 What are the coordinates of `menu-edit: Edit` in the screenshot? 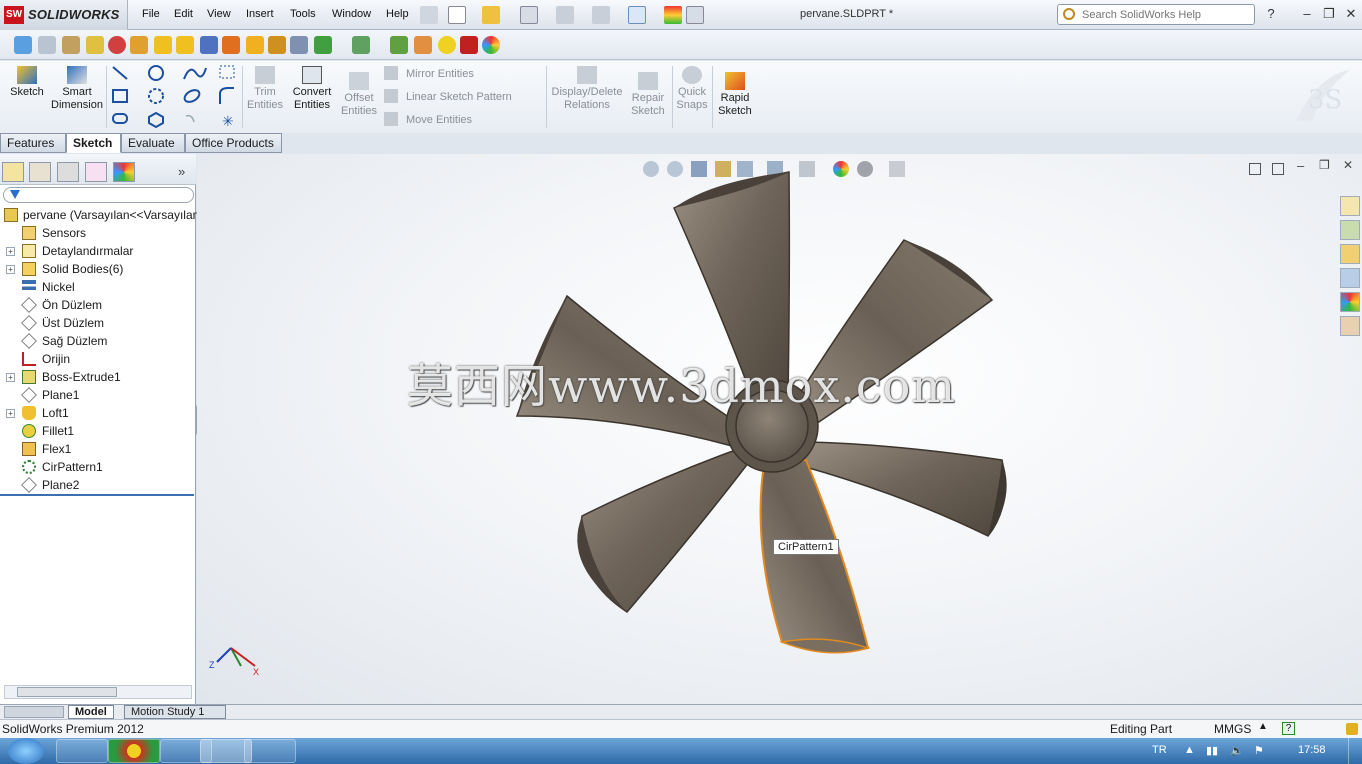 It's located at (183, 14).